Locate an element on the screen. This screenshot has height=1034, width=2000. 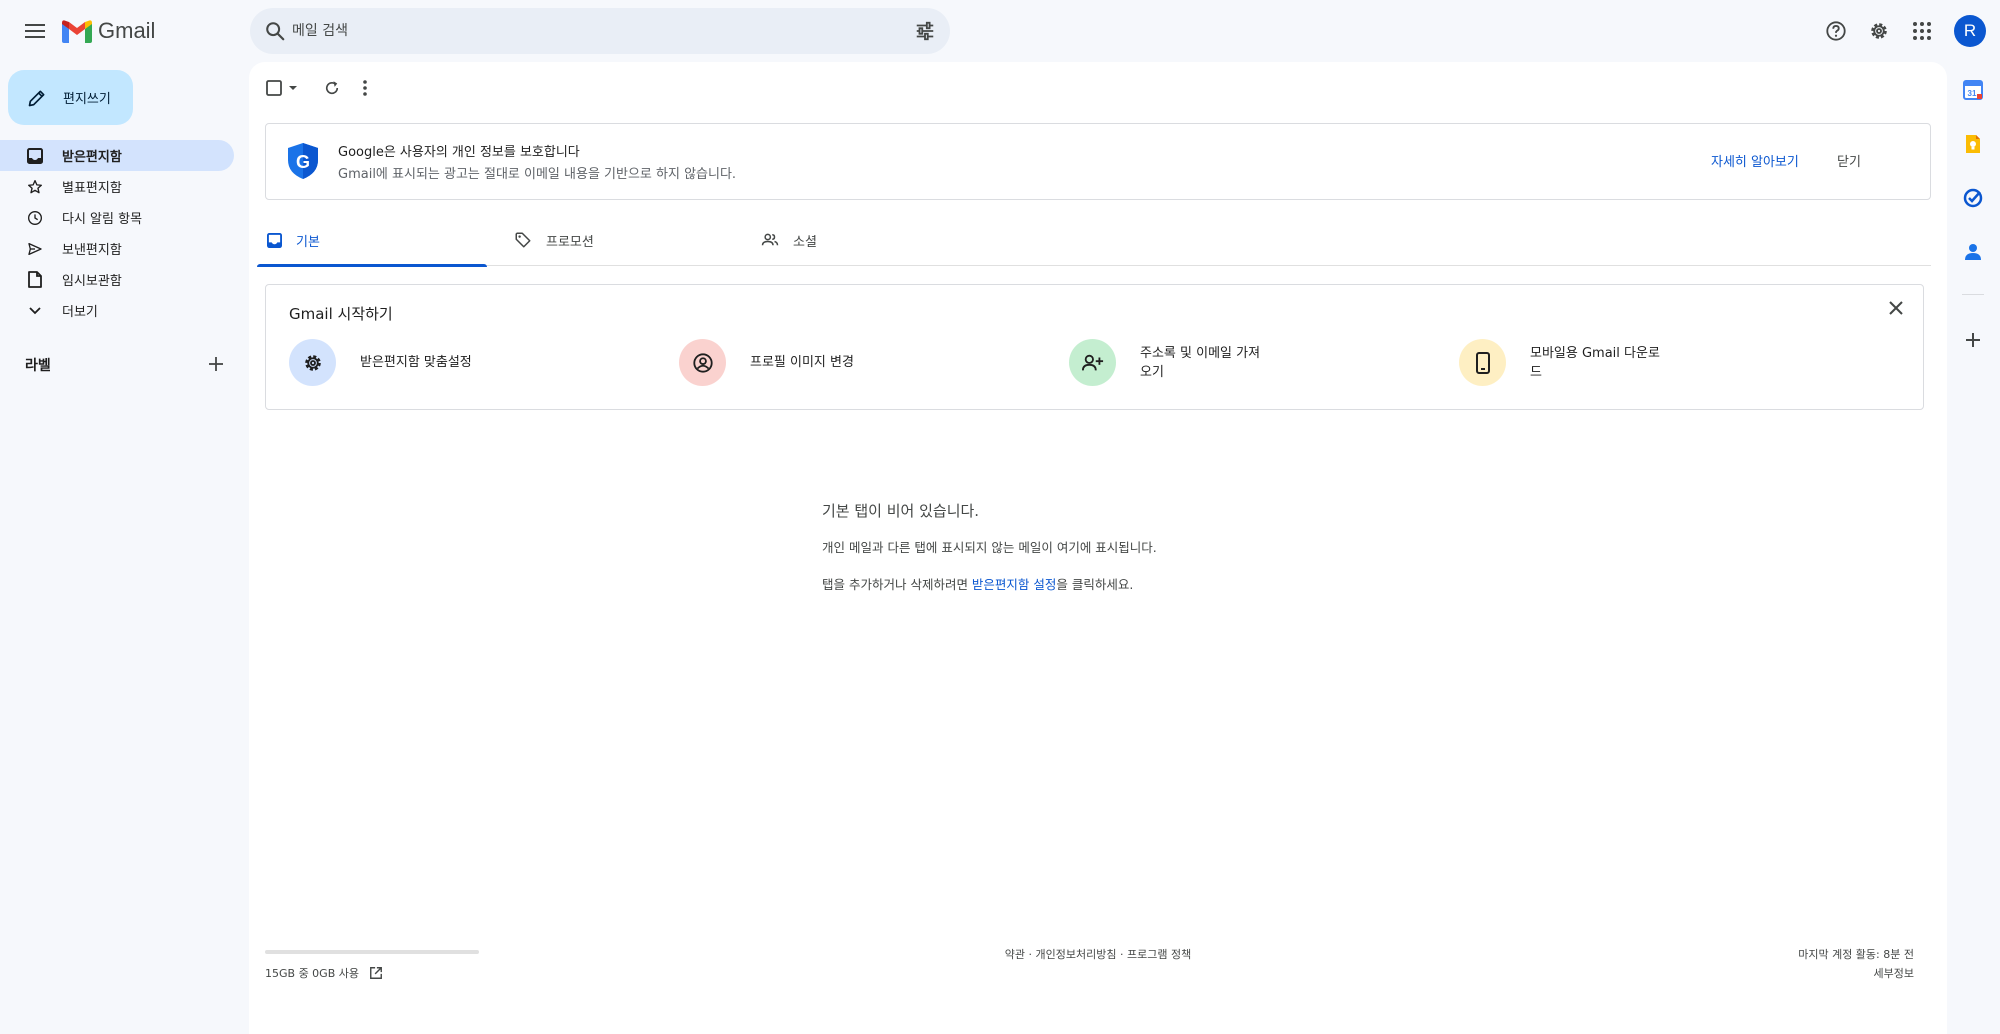
google-shield-icon: G is located at coordinates (303, 161).